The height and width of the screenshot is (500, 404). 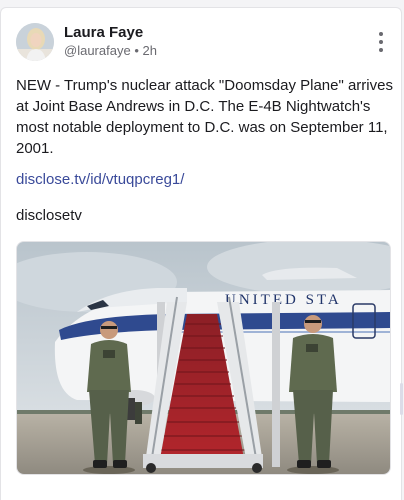 What do you see at coordinates (49, 215) in the screenshot?
I see `post-tag: disclosetv` at bounding box center [49, 215].